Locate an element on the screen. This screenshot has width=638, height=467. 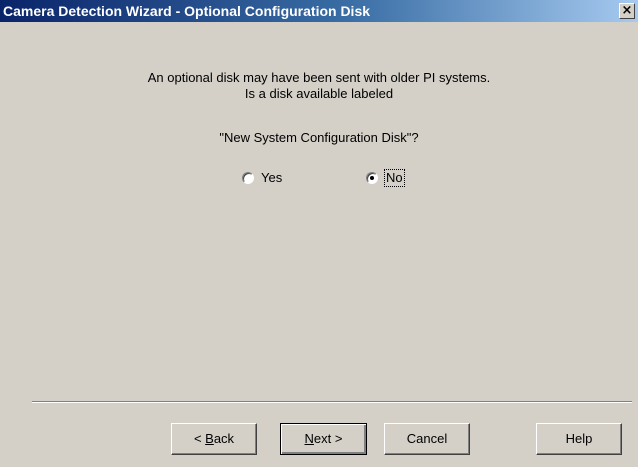
radio-yes-circle is located at coordinates (248, 178).